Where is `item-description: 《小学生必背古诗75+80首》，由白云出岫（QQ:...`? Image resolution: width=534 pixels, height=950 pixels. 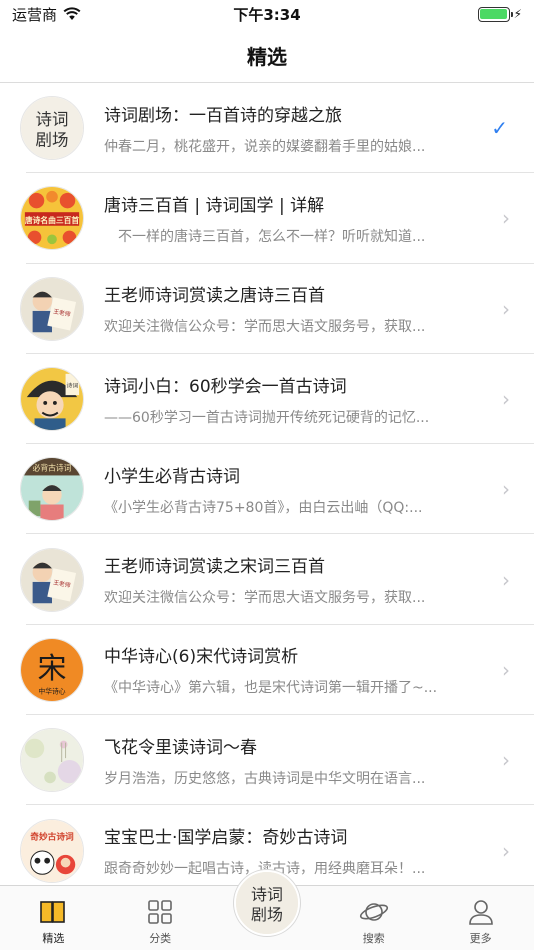 item-description: 《小学生必背古诗75+80首》，由白云出岫（QQ:... is located at coordinates (263, 507).